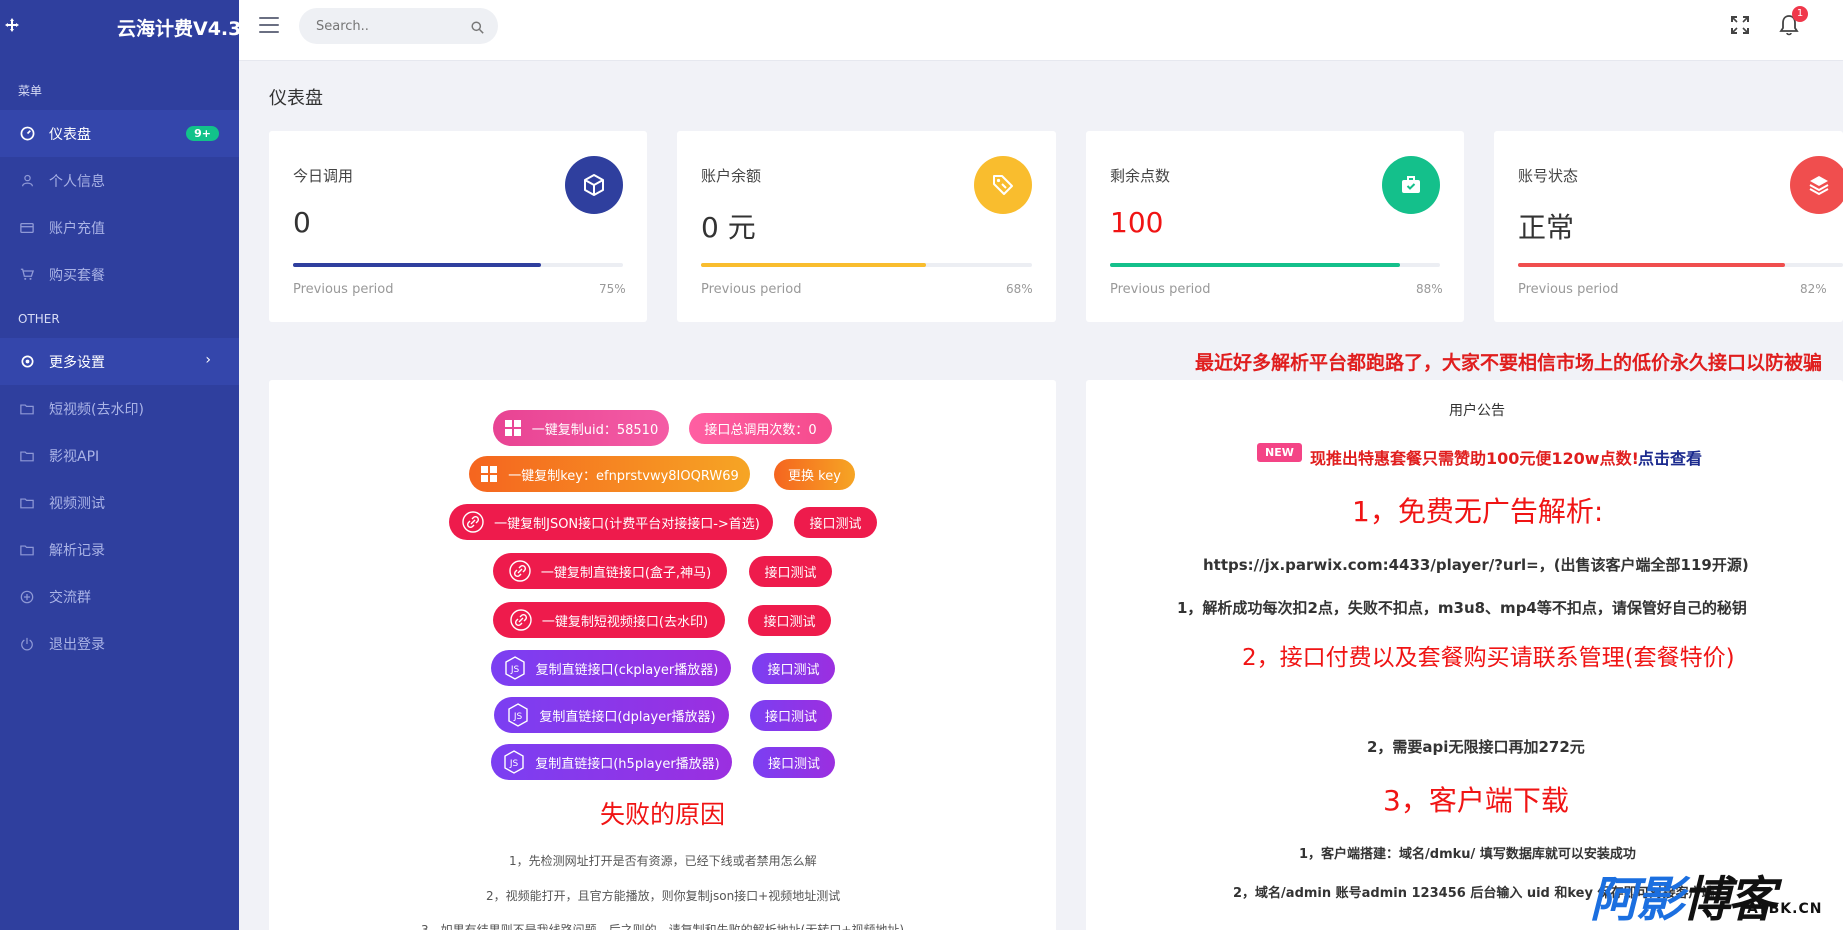 This screenshot has height=930, width=1843. What do you see at coordinates (1548, 176) in the screenshot?
I see `stat-label: 账号状态` at bounding box center [1548, 176].